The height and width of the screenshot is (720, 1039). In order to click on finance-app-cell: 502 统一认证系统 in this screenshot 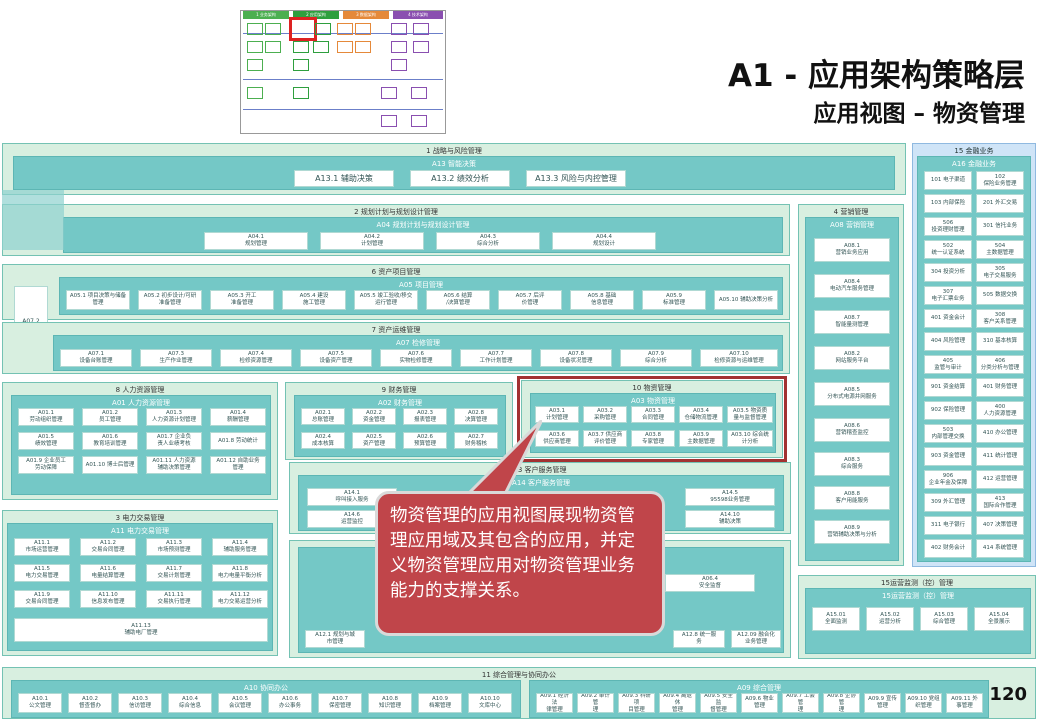, I will do `click(948, 249)`.